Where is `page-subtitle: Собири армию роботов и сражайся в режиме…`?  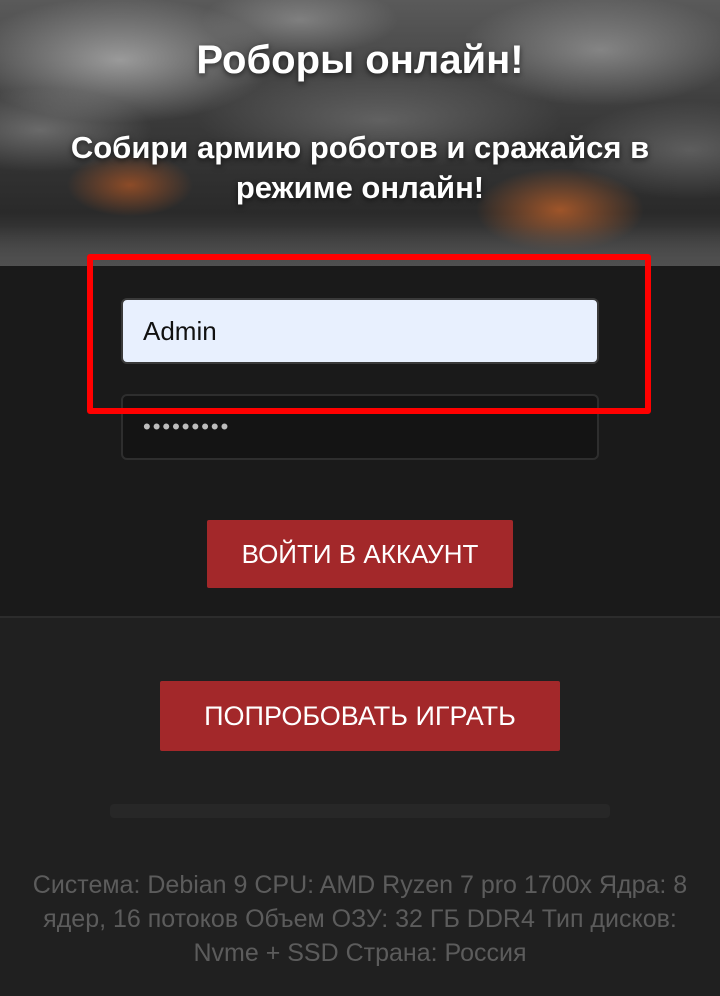 page-subtitle: Собири армию роботов и сражайся в режиме… is located at coordinates (360, 167).